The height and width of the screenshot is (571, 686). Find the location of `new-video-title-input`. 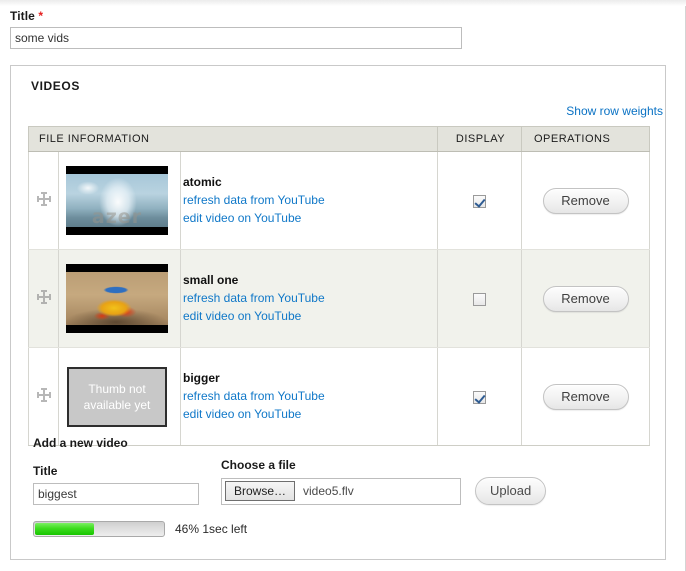

new-video-title-input is located at coordinates (116, 494).